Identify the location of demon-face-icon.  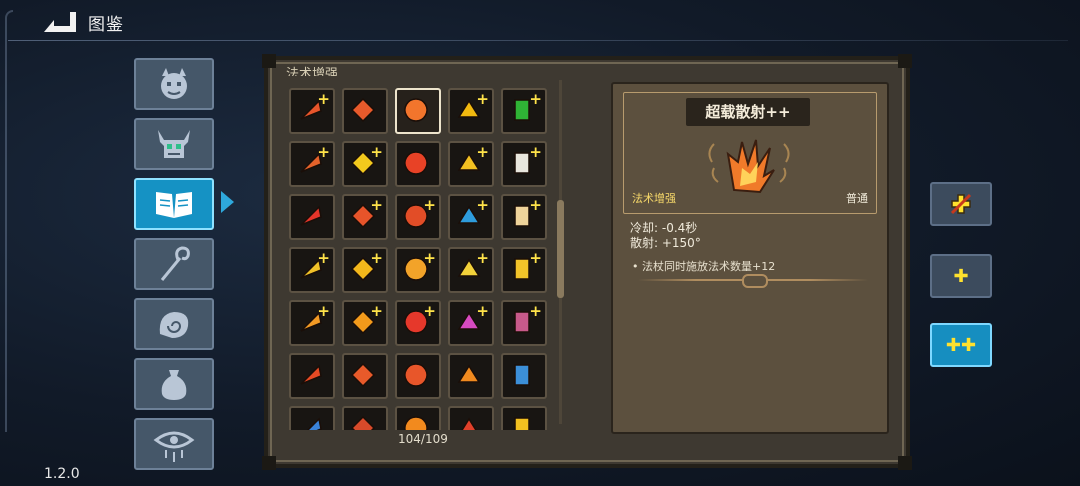
(174, 83).